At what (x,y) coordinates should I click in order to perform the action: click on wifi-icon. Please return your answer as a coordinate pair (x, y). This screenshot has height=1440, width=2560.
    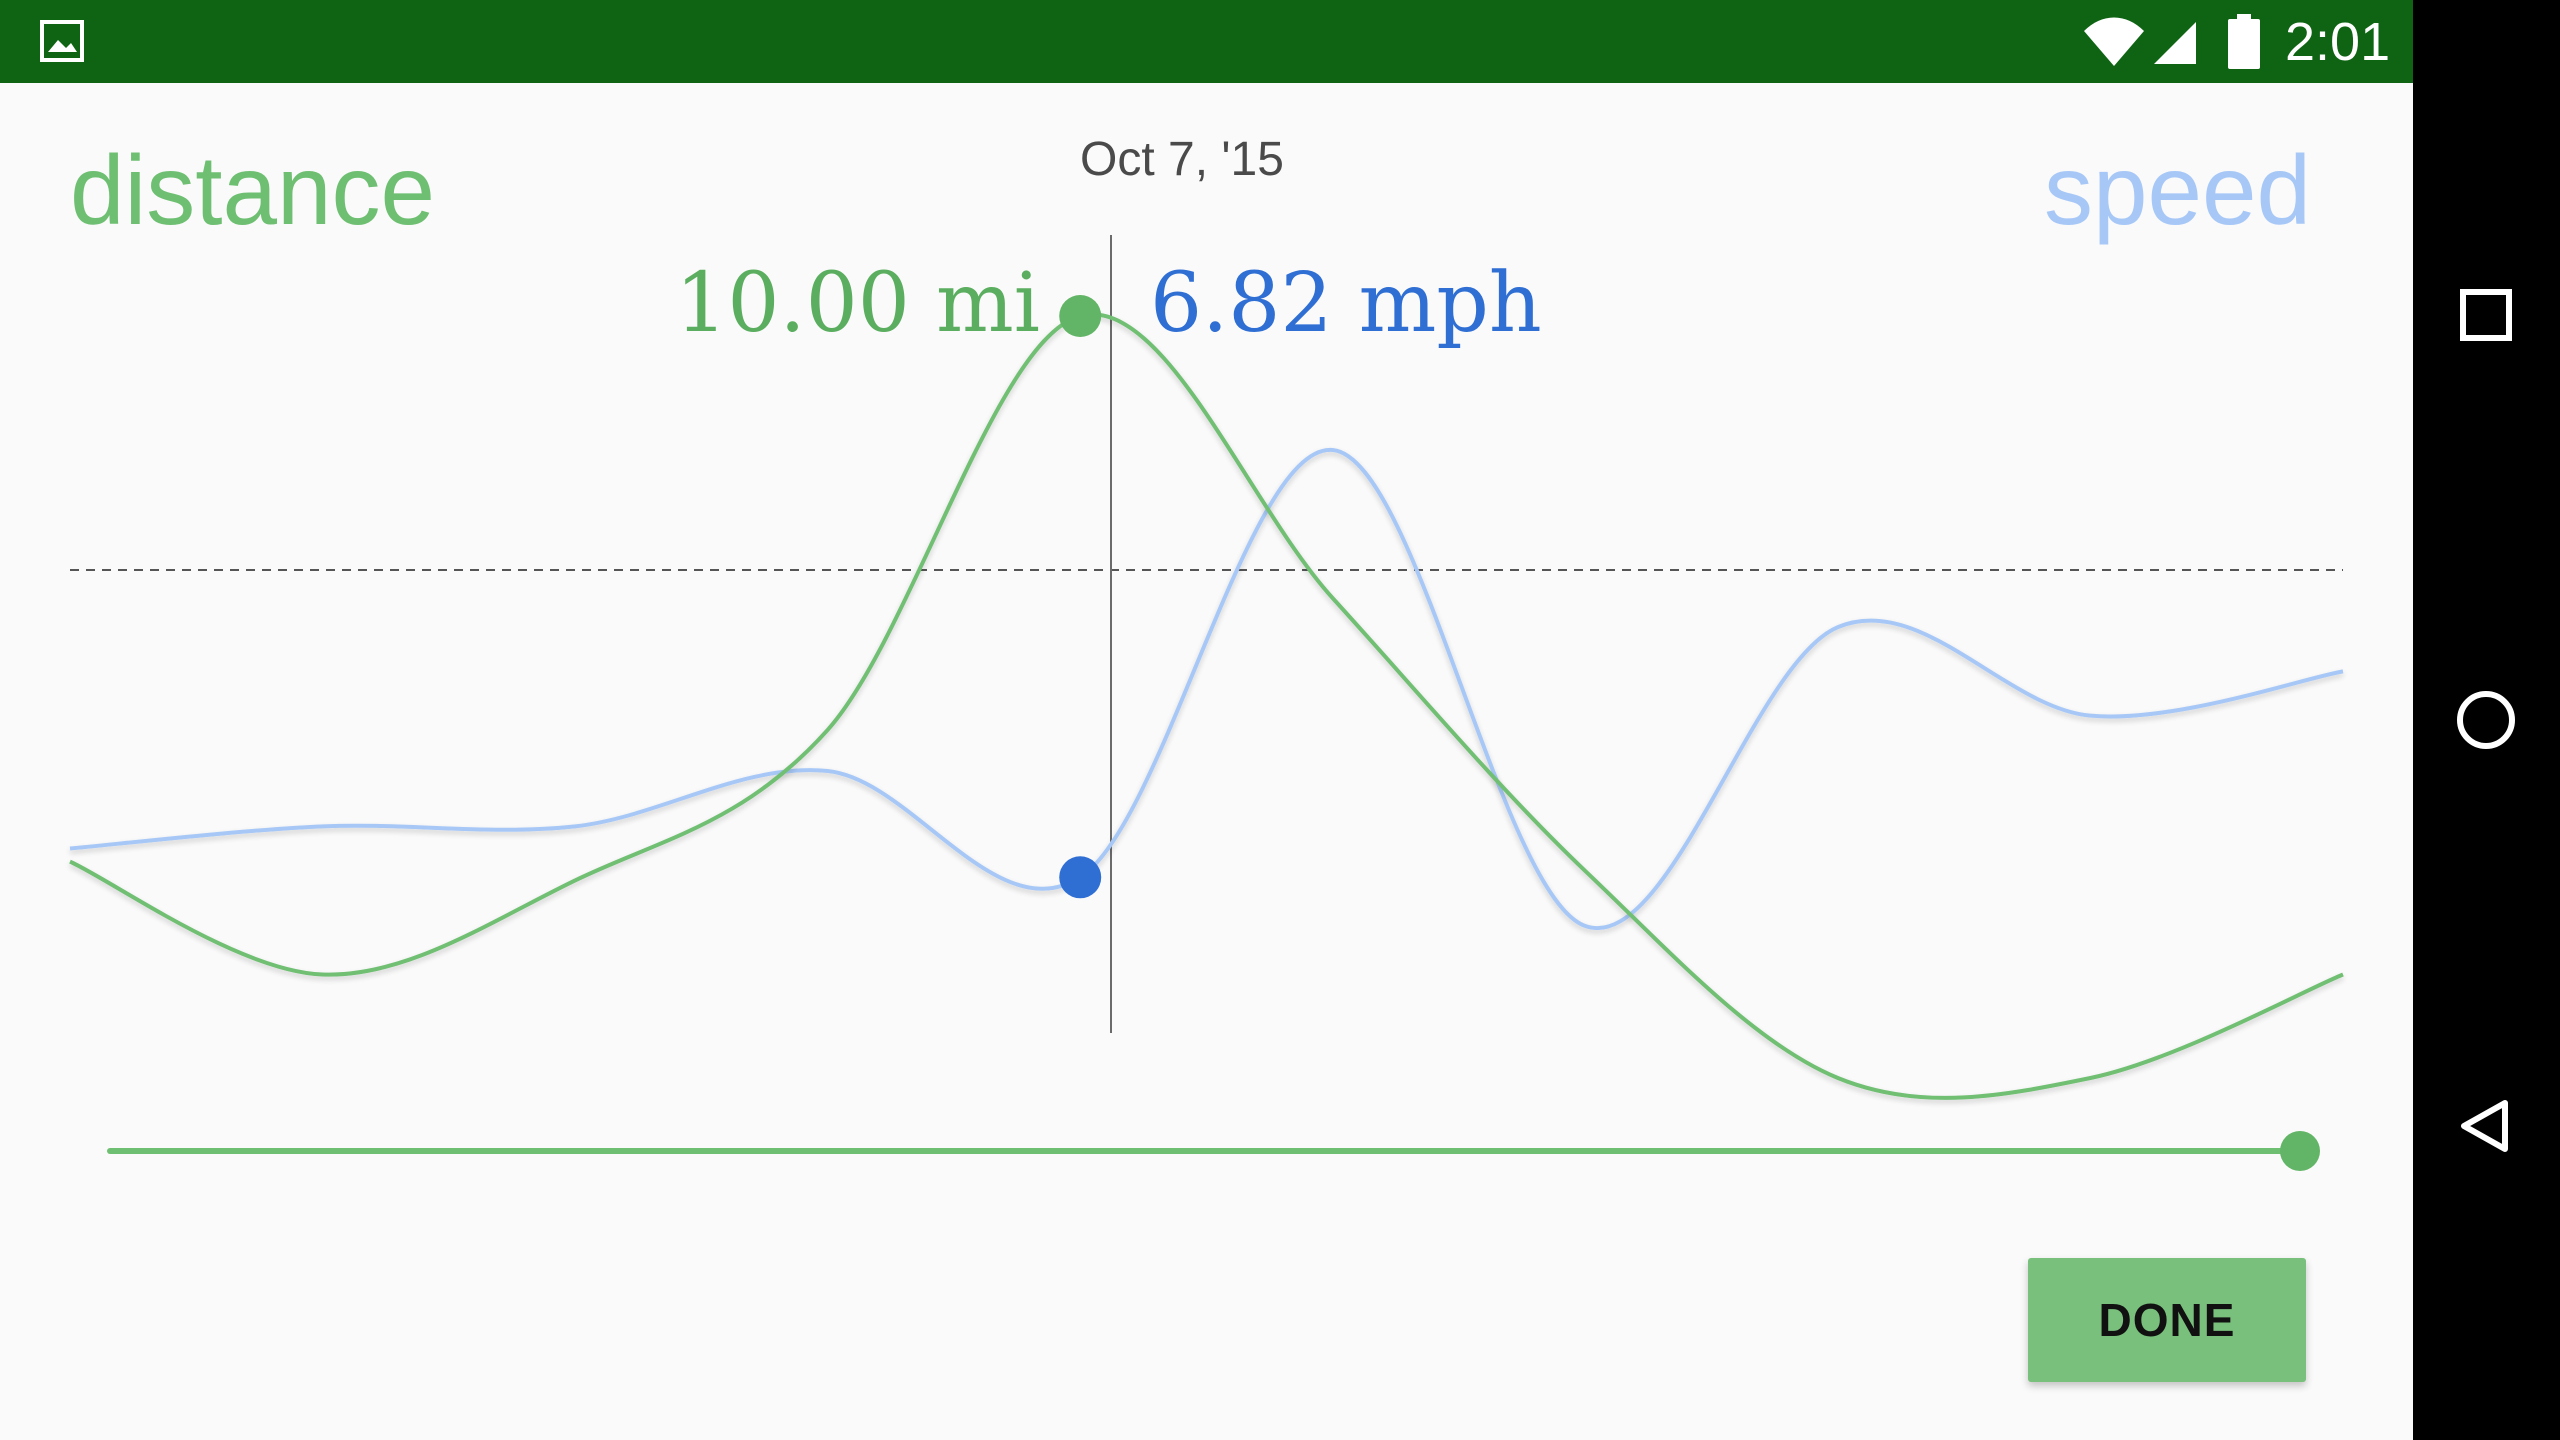
    Looking at the image, I should click on (2114, 41).